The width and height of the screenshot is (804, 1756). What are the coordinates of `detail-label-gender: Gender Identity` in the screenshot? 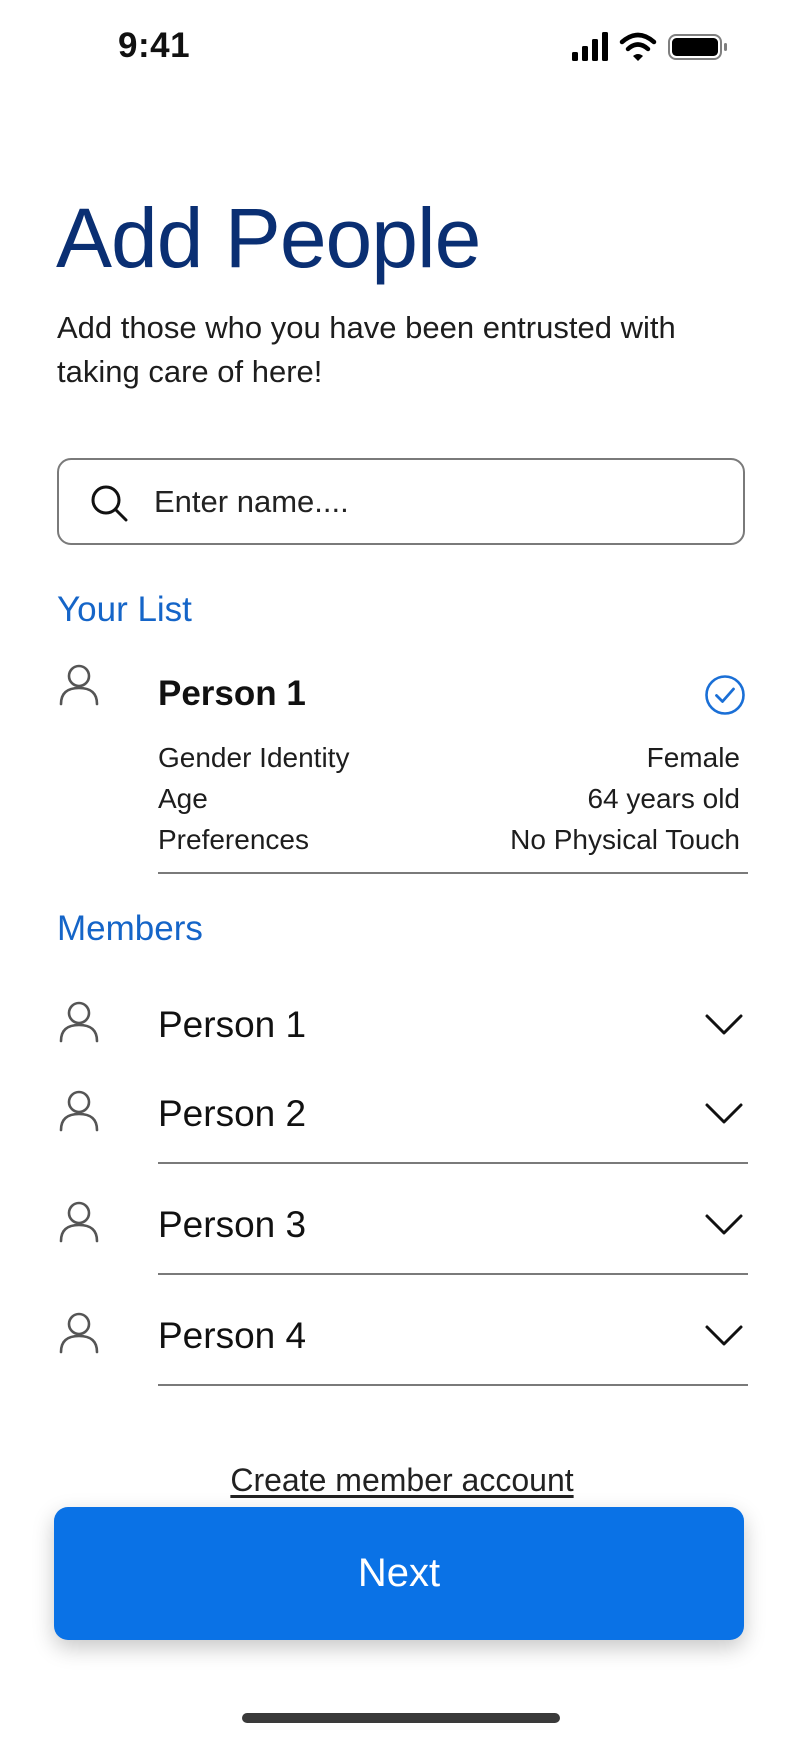 It's located at (254, 757).